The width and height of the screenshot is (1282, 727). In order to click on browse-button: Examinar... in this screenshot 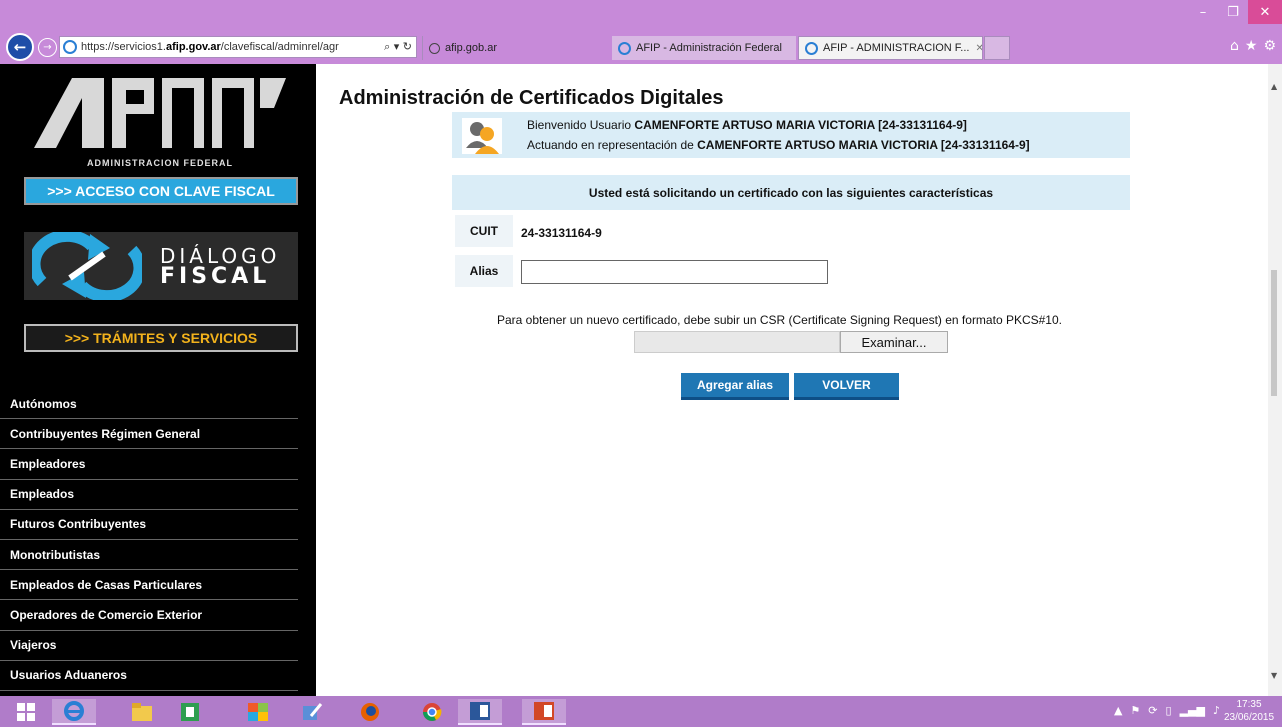, I will do `click(894, 342)`.